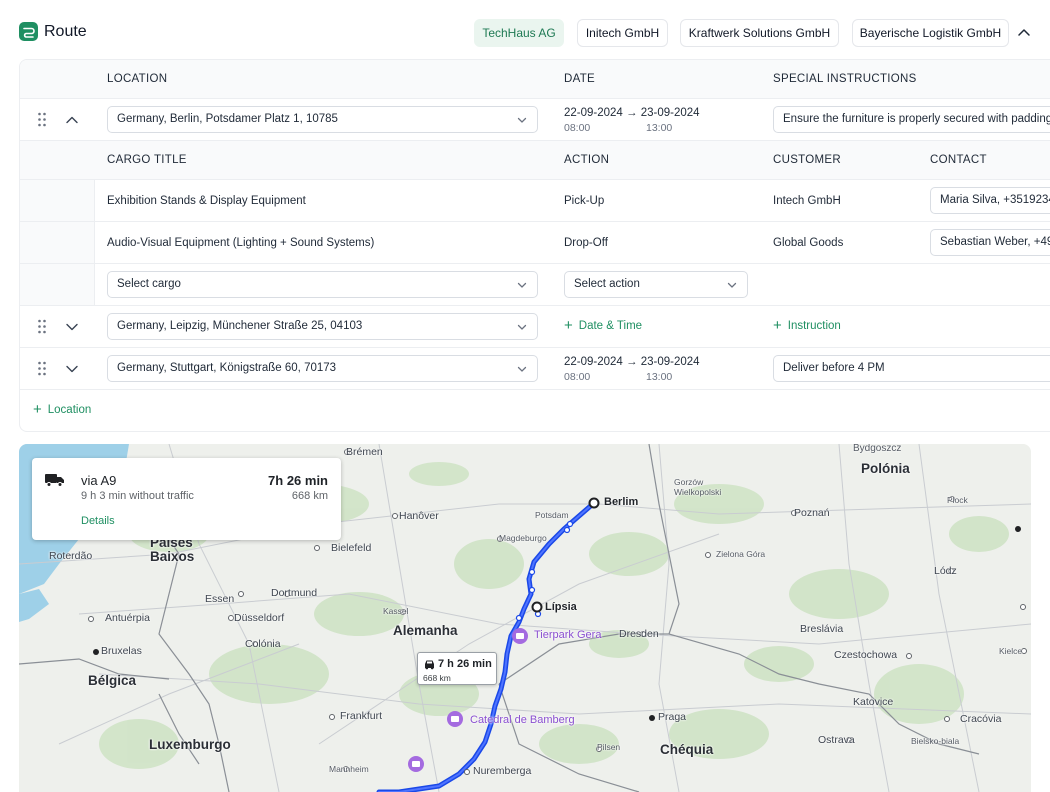  I want to click on map-label-hanover: Hanôver, so click(419, 516).